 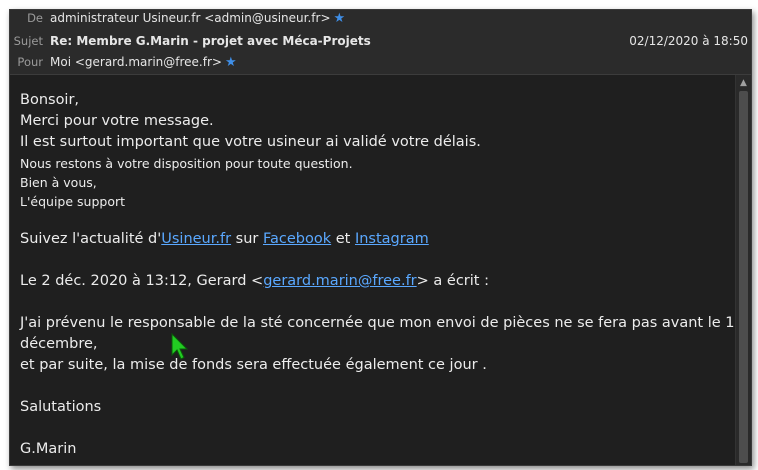 I want to click on date-value: 02/12/2020 à 18:50, so click(x=688, y=41).